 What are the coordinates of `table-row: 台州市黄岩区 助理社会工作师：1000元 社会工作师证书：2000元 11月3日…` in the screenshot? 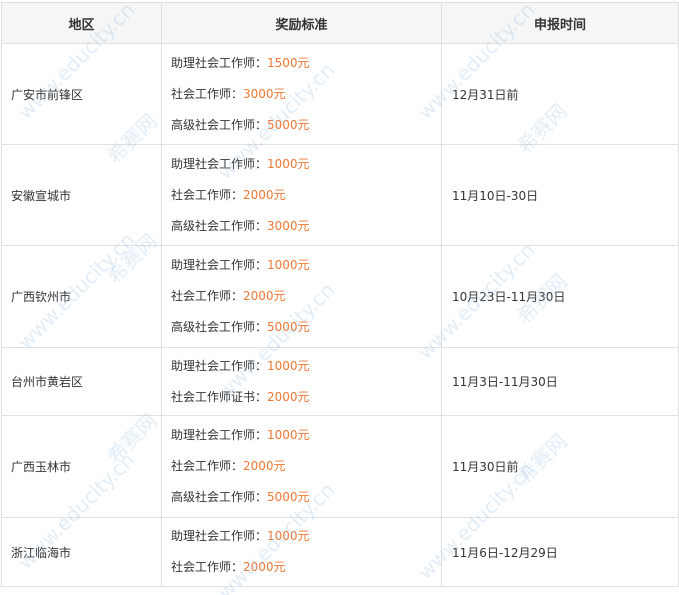 It's located at (340, 381).